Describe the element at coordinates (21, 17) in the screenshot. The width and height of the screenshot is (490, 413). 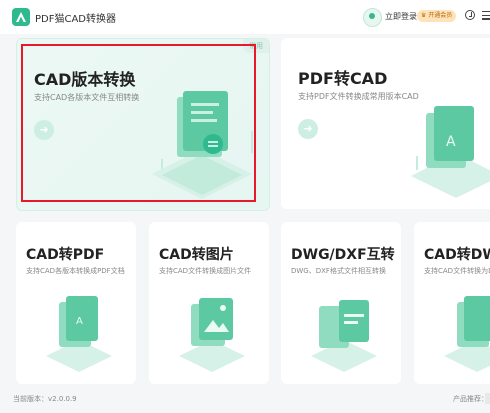
I see `app-logo` at that location.